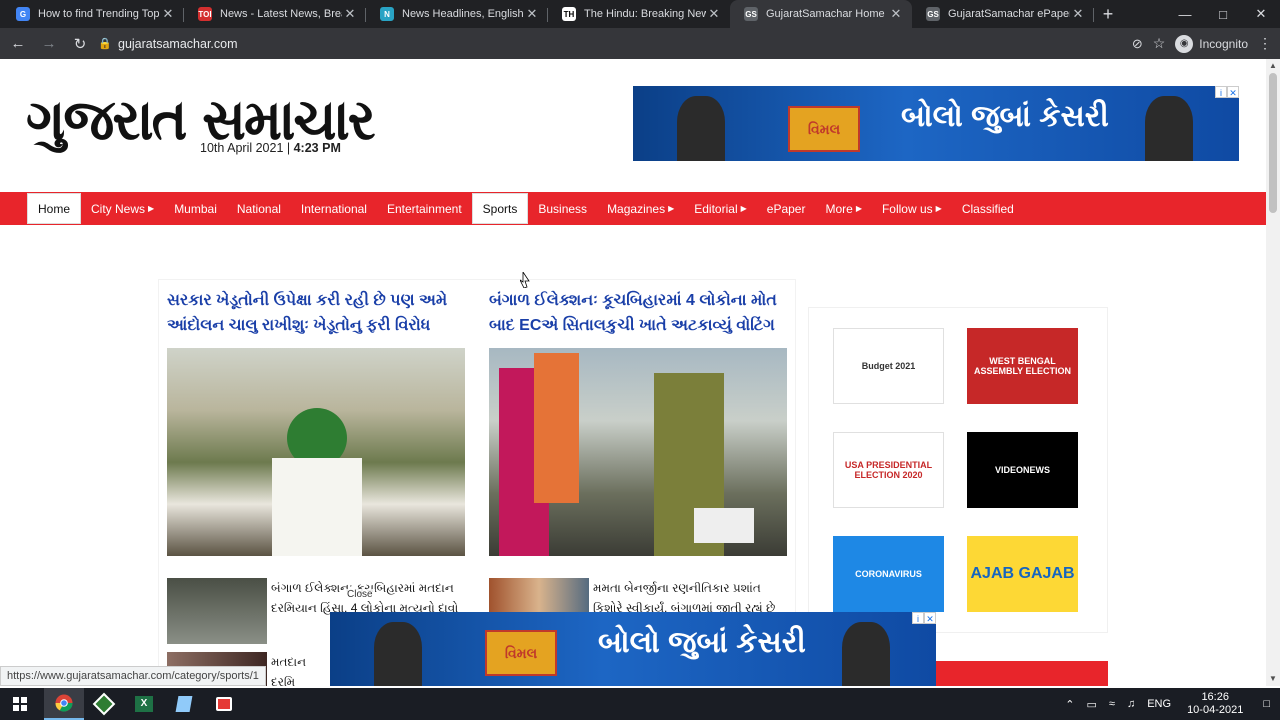 Image resolution: width=1280 pixels, height=720 pixels. What do you see at coordinates (888, 574) in the screenshot?
I see `sidebar-tile-coronavirus: CORONAVIRUS` at bounding box center [888, 574].